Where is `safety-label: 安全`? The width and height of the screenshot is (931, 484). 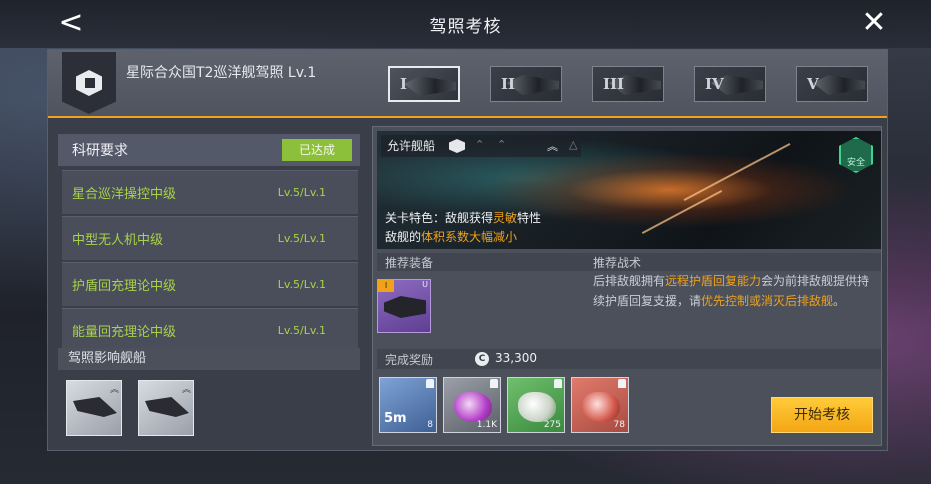
safety-label: 安全 is located at coordinates (855, 162).